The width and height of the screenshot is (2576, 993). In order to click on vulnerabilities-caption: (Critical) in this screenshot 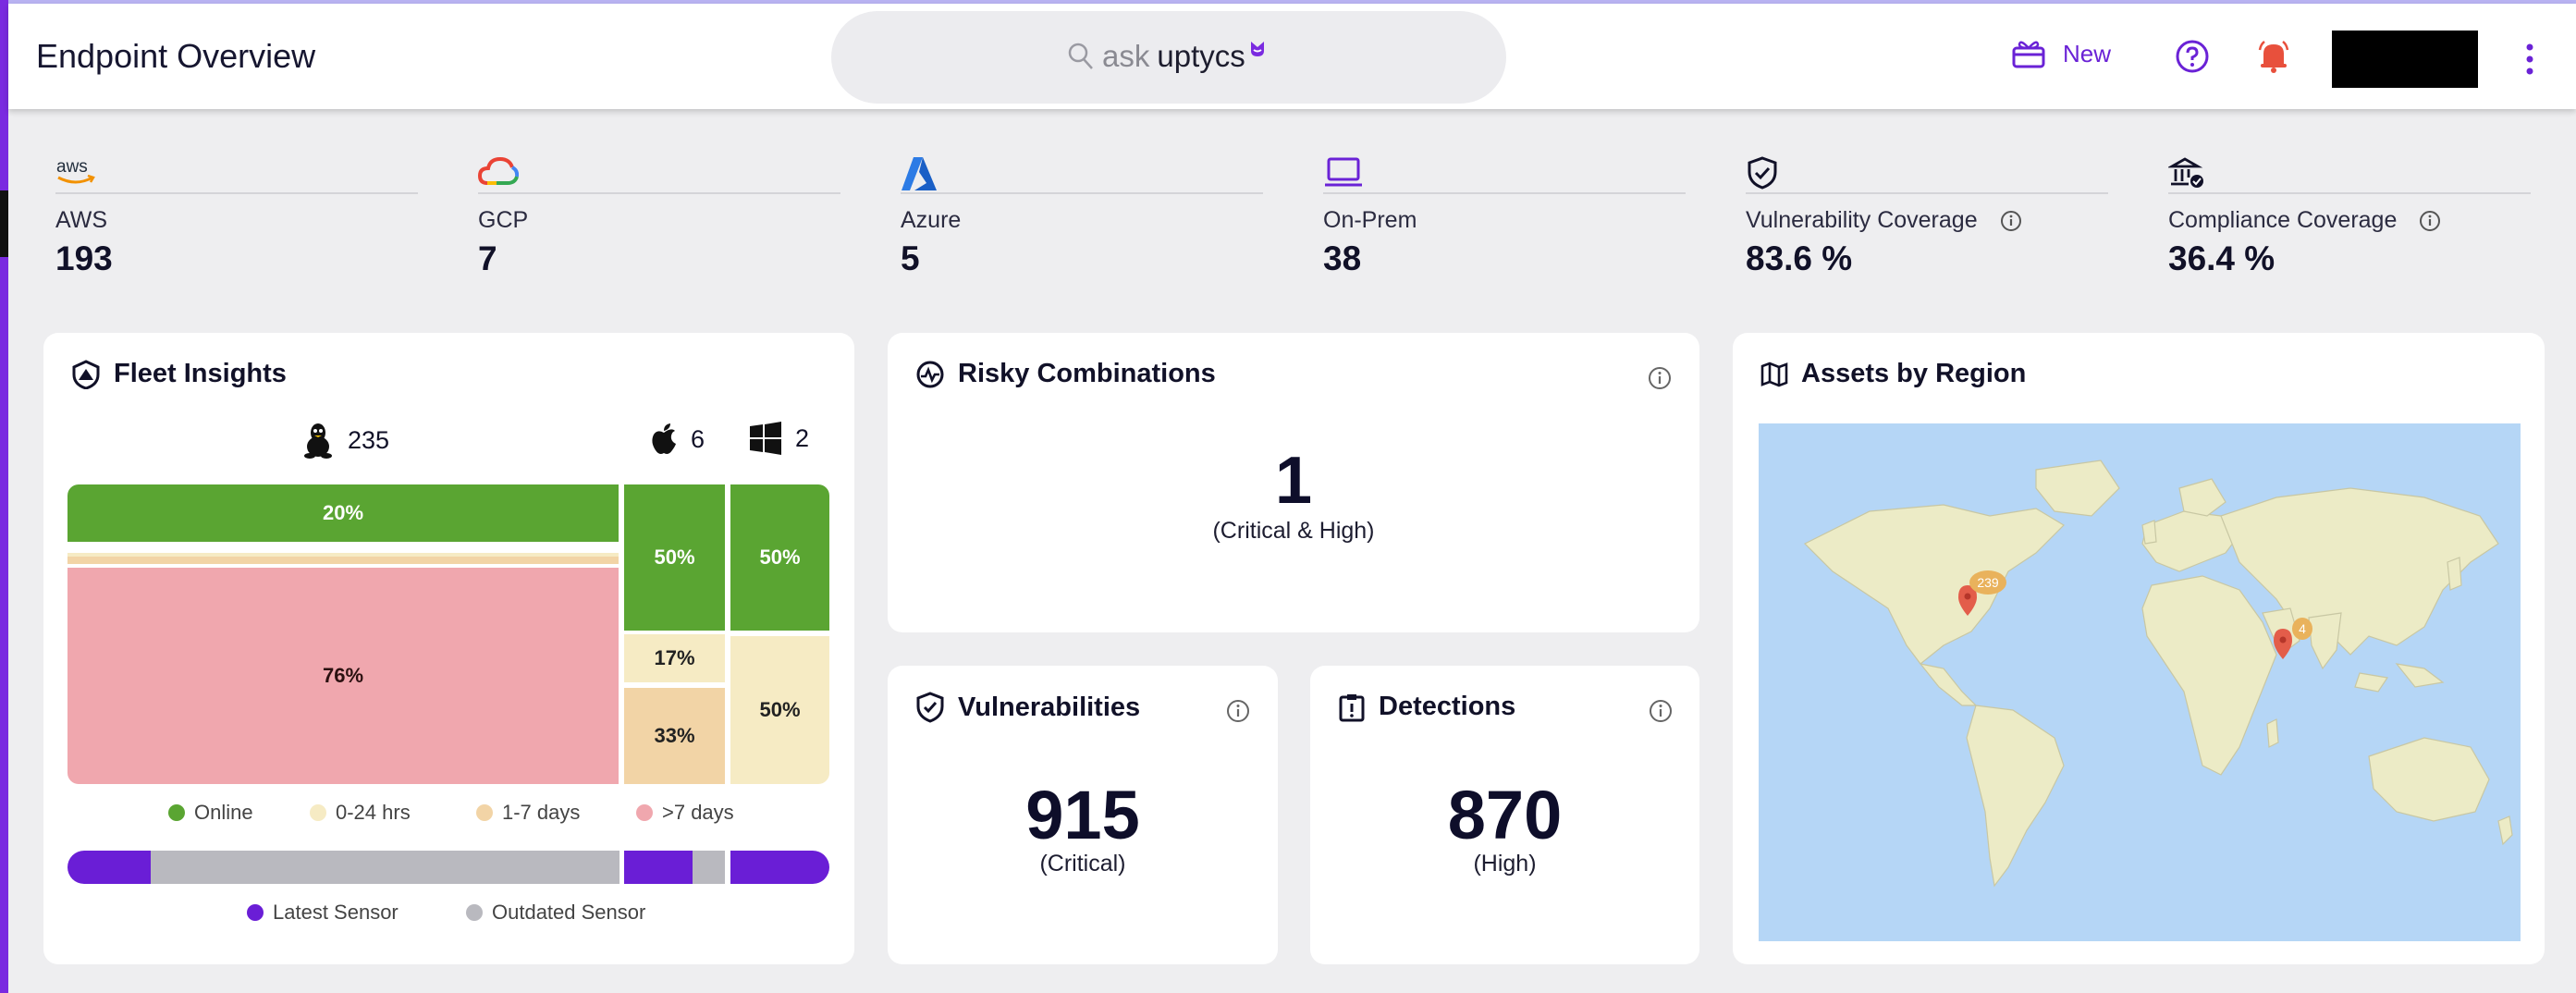, I will do `click(1082, 864)`.